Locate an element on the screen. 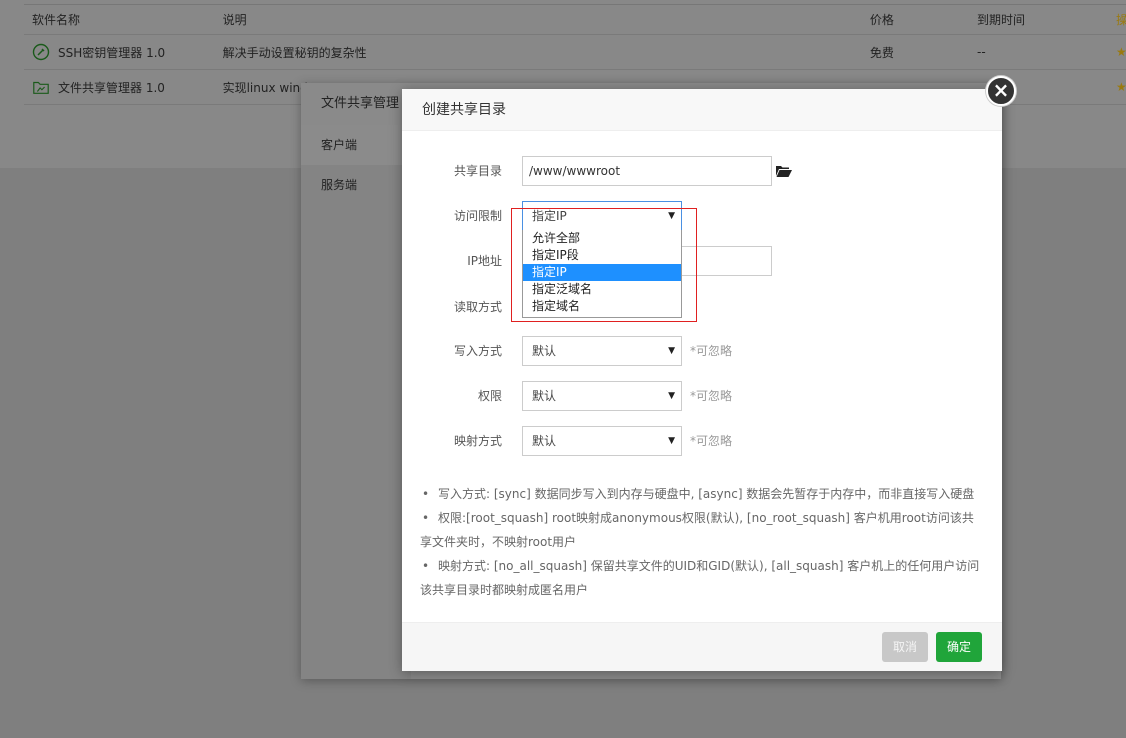 The width and height of the screenshot is (1126, 738). dialog-title: 创建共享目录 is located at coordinates (702, 110).